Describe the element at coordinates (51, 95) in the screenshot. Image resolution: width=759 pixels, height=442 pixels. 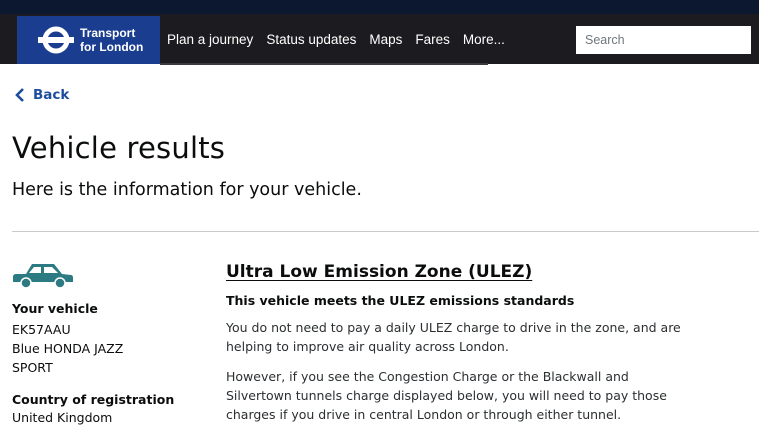
I see `back-label: Back` at that location.